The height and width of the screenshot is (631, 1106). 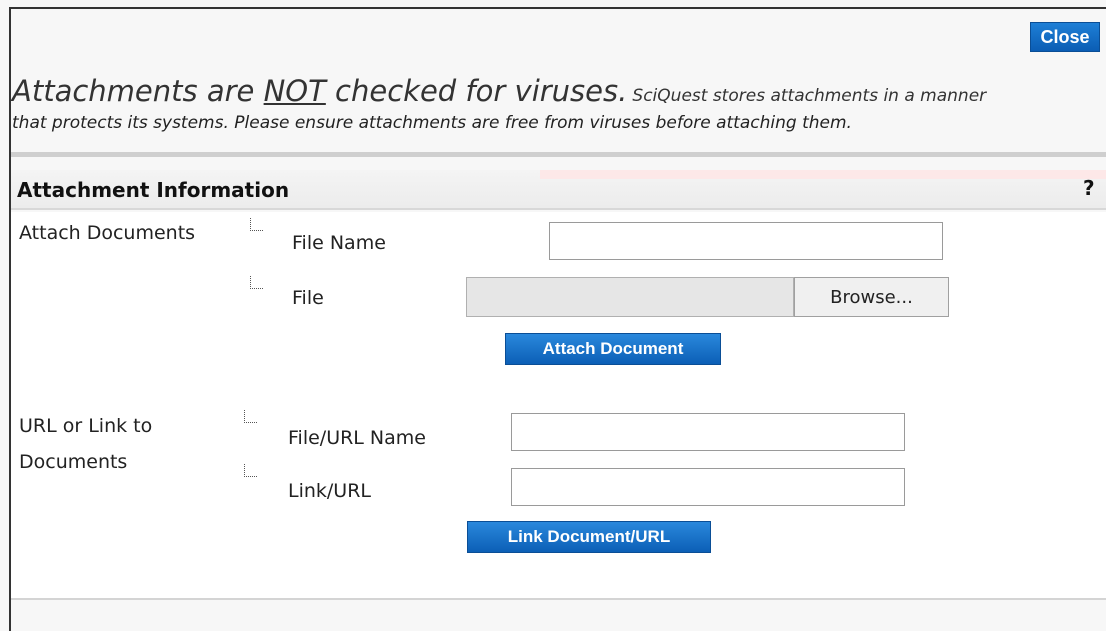 What do you see at coordinates (558, 154) in the screenshot?
I see `separator` at bounding box center [558, 154].